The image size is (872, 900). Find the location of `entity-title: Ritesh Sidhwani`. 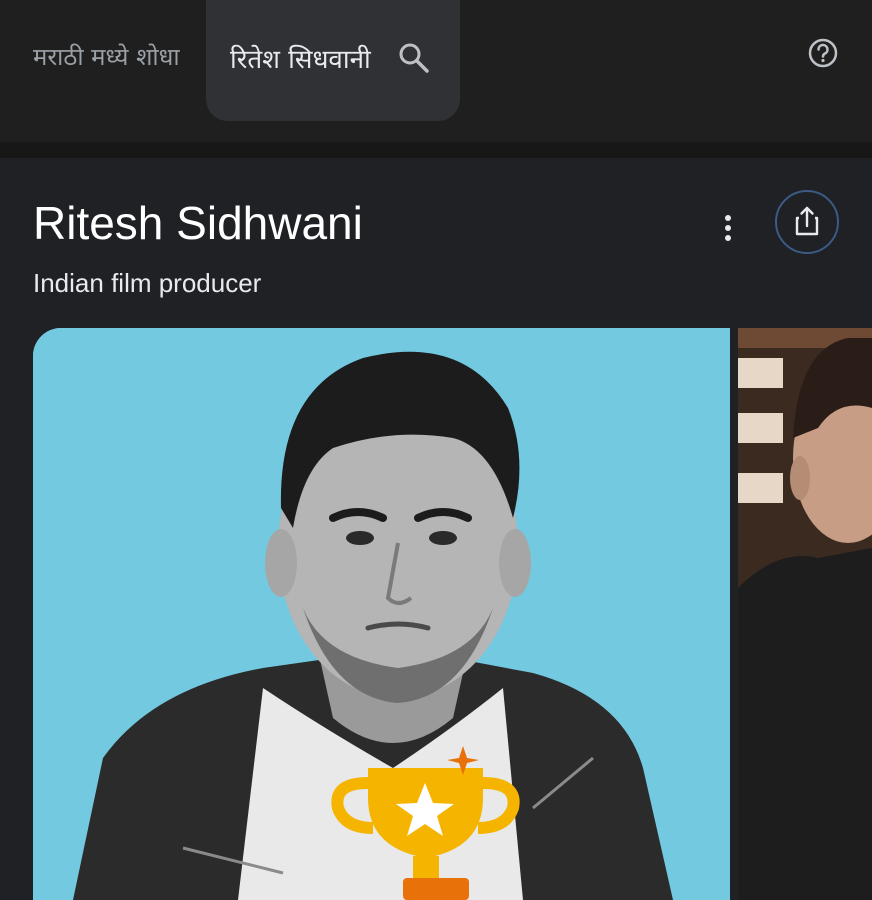

entity-title: Ritesh Sidhwani is located at coordinates (198, 223).